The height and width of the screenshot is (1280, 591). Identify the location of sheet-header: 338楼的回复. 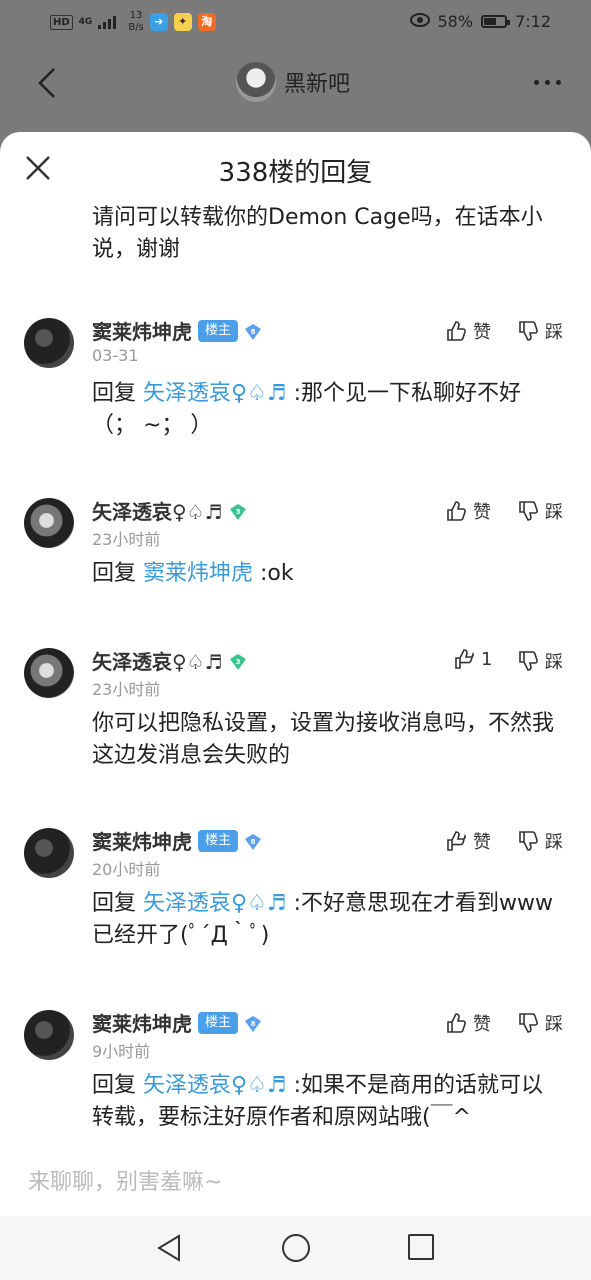
(295, 168).